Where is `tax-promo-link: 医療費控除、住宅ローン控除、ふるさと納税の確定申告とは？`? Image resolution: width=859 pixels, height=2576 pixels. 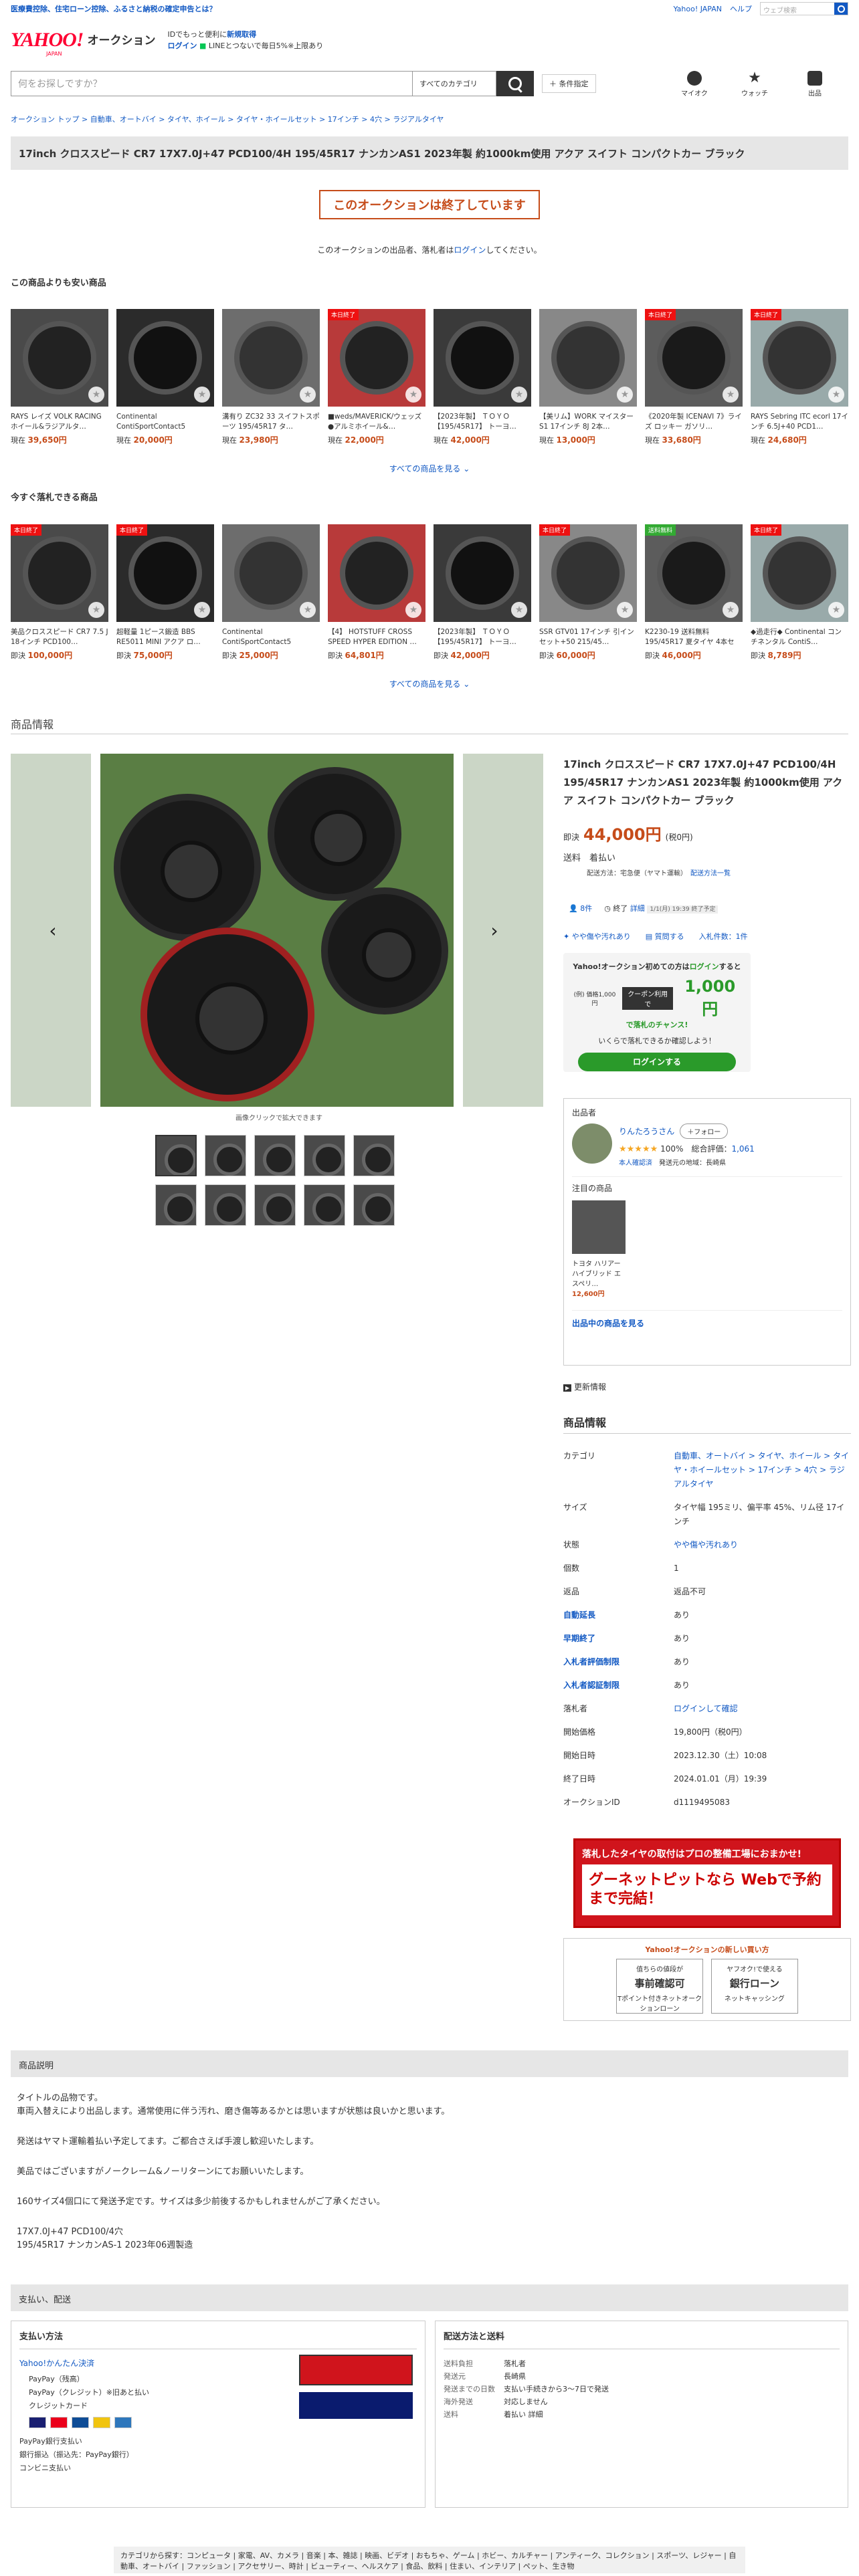
tax-promo-link: 医療費控除、住宅ローン控除、ふるさと納税の確定申告とは？ is located at coordinates (113, 8).